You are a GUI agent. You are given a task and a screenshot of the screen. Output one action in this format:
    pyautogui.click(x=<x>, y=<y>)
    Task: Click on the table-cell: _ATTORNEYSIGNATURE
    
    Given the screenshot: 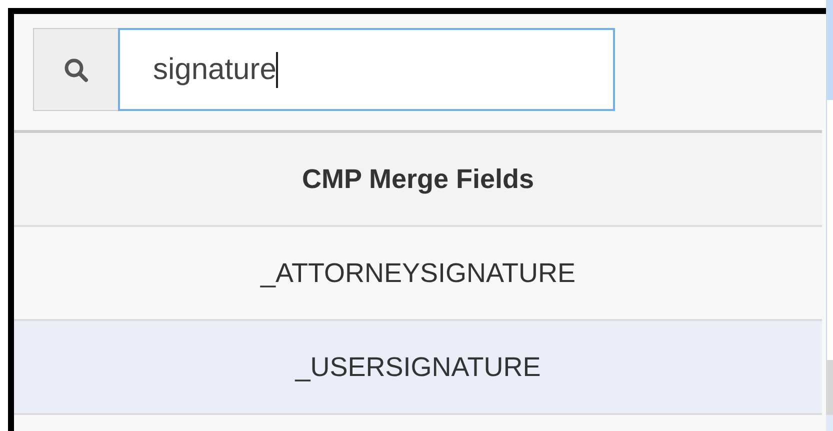 What is the action you would take?
    pyautogui.click(x=418, y=273)
    